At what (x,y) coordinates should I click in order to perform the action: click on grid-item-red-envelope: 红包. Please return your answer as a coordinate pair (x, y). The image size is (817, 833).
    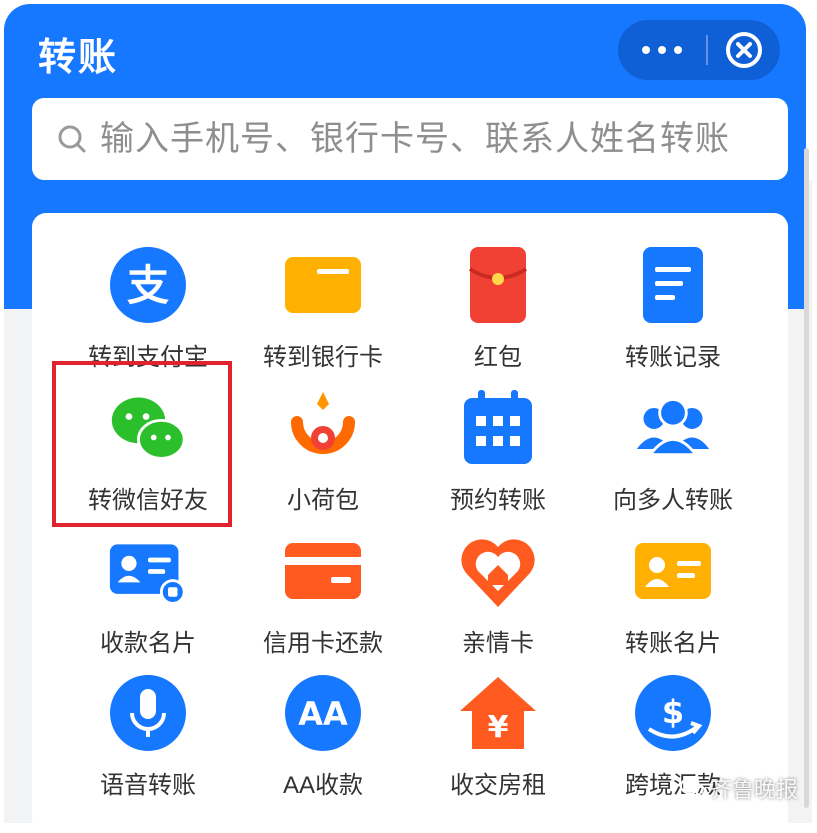
    Looking at the image, I should click on (498, 315).